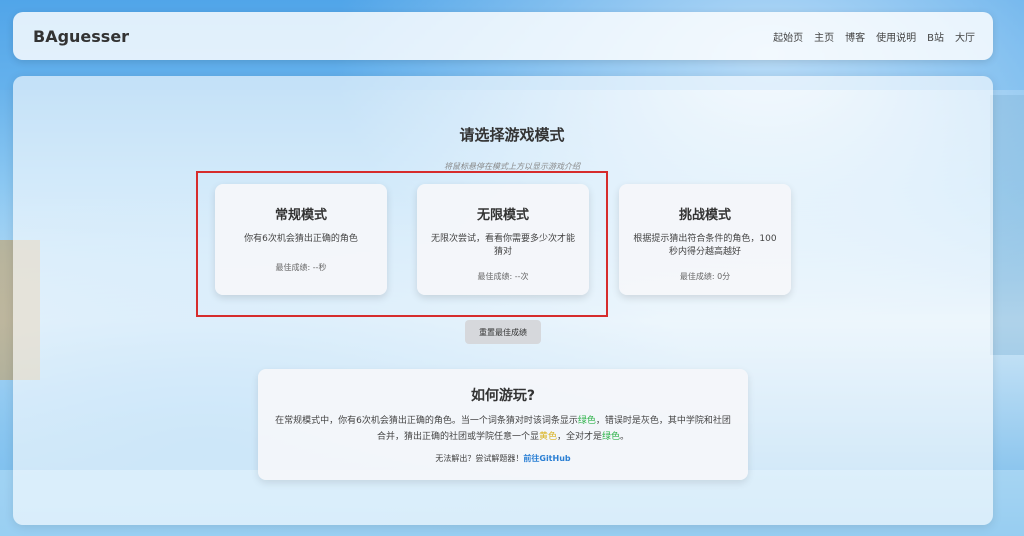  I want to click on nav-link-bilibili: B站, so click(935, 36).